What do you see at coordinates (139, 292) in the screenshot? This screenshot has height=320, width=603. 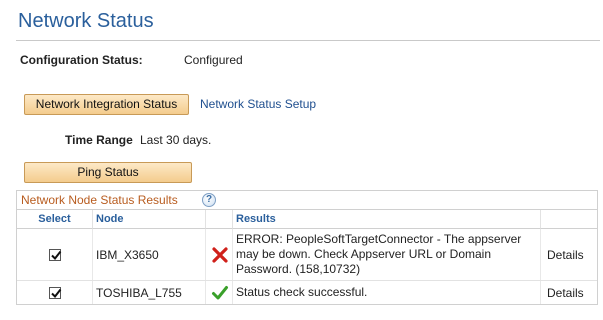 I see `node-name: TOSHIBA_L755` at bounding box center [139, 292].